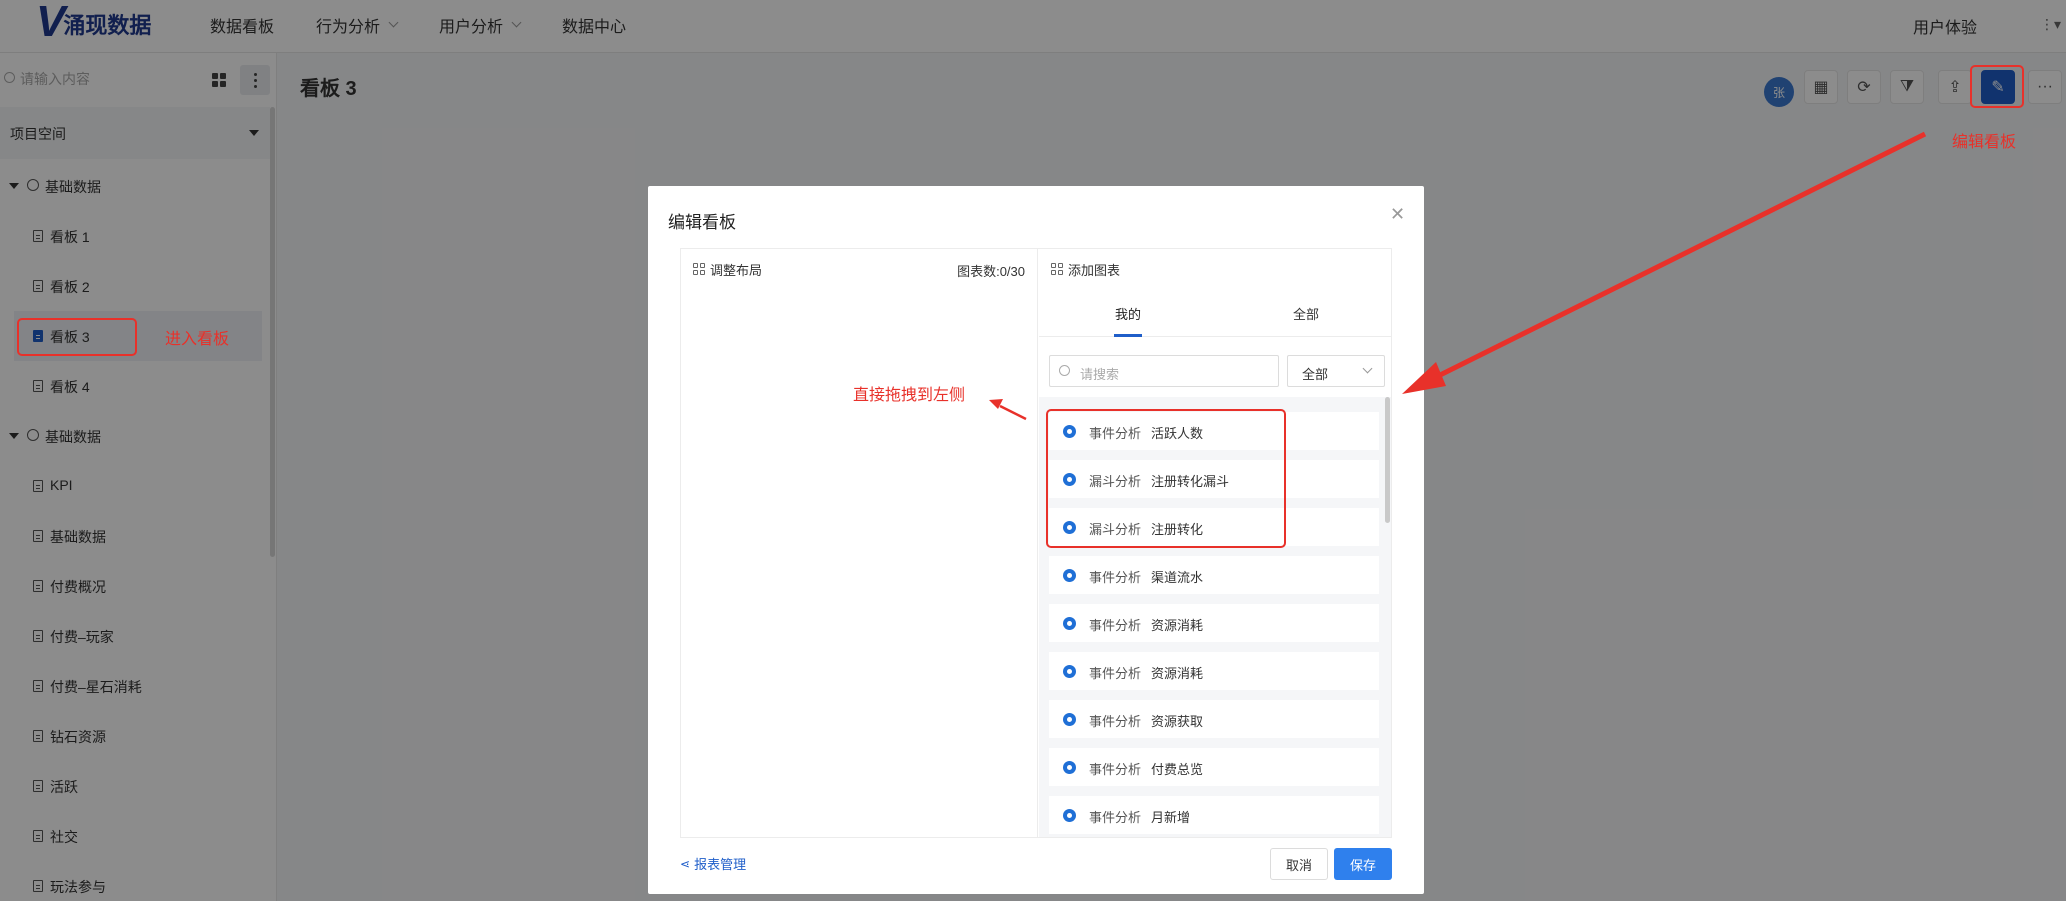 The height and width of the screenshot is (901, 2066). Describe the element at coordinates (1299, 864) in the screenshot. I see `cancel-button: 取消` at that location.